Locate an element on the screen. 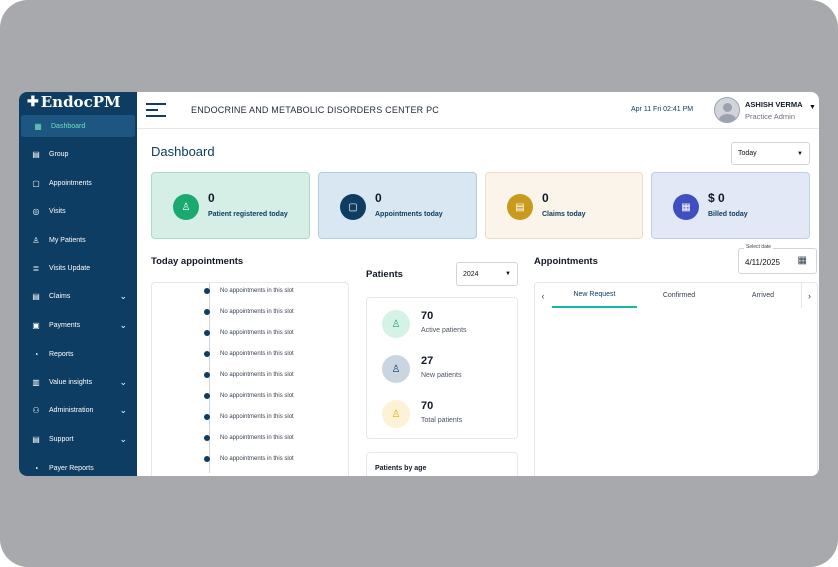 The image size is (838, 567). sidebar-item-label: Appointments is located at coordinates (70, 183).